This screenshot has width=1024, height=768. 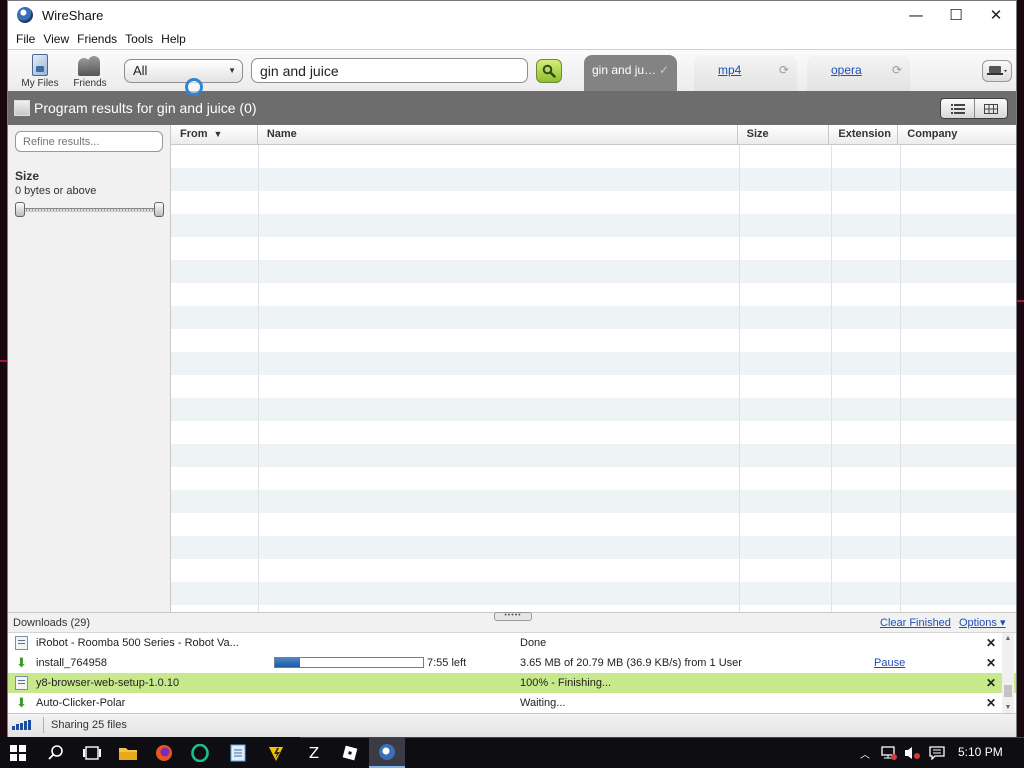 I want to click on download-name: y8-browser-web-setup-1.0.10, so click(x=108, y=683).